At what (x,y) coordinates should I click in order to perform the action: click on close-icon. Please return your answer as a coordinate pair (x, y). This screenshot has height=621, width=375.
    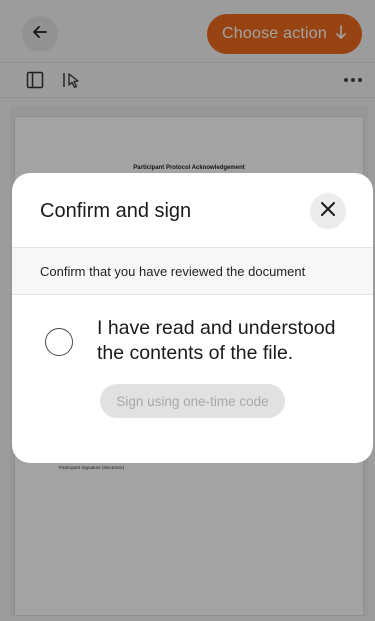
    Looking at the image, I should click on (328, 211).